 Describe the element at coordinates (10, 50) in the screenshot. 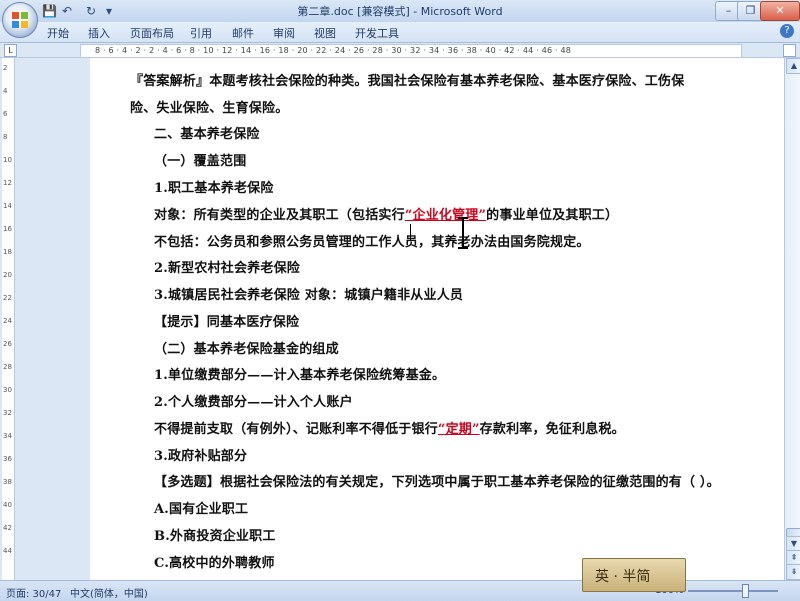

I see `tab-selector-button: L` at that location.